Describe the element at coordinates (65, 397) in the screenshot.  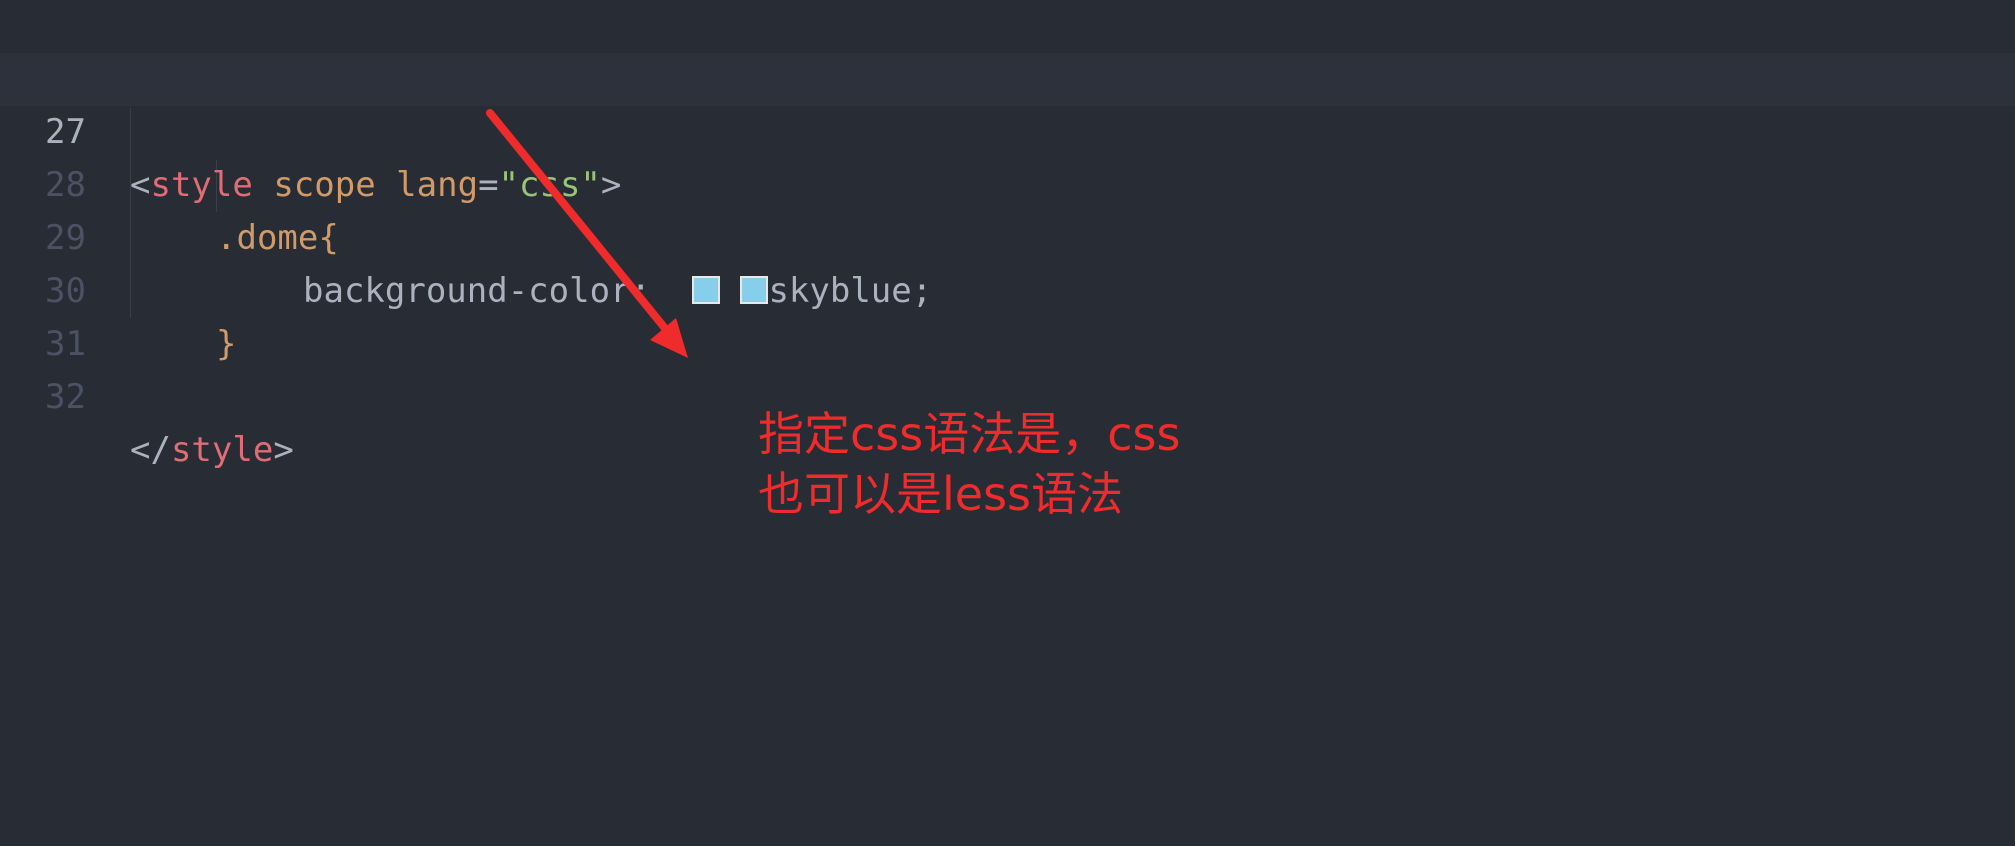
I see `line-number: 32` at that location.